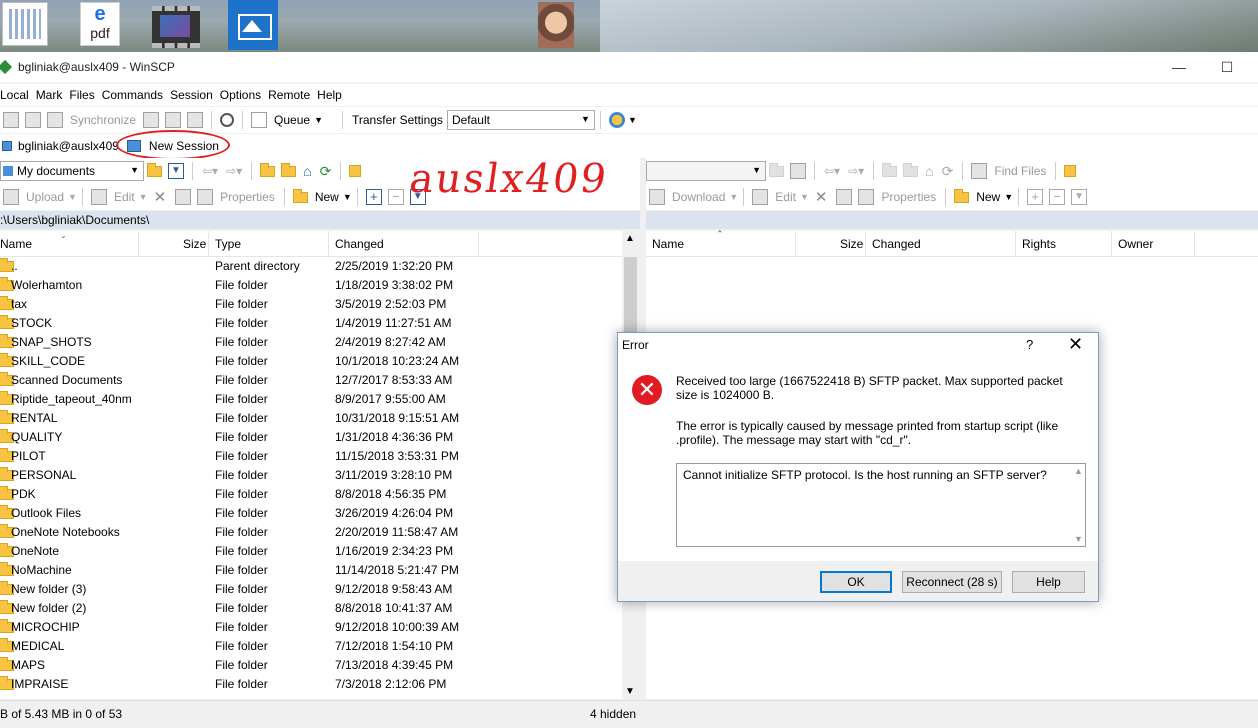 This screenshot has height=728, width=1258. I want to click on help-button: Help, so click(1048, 582).